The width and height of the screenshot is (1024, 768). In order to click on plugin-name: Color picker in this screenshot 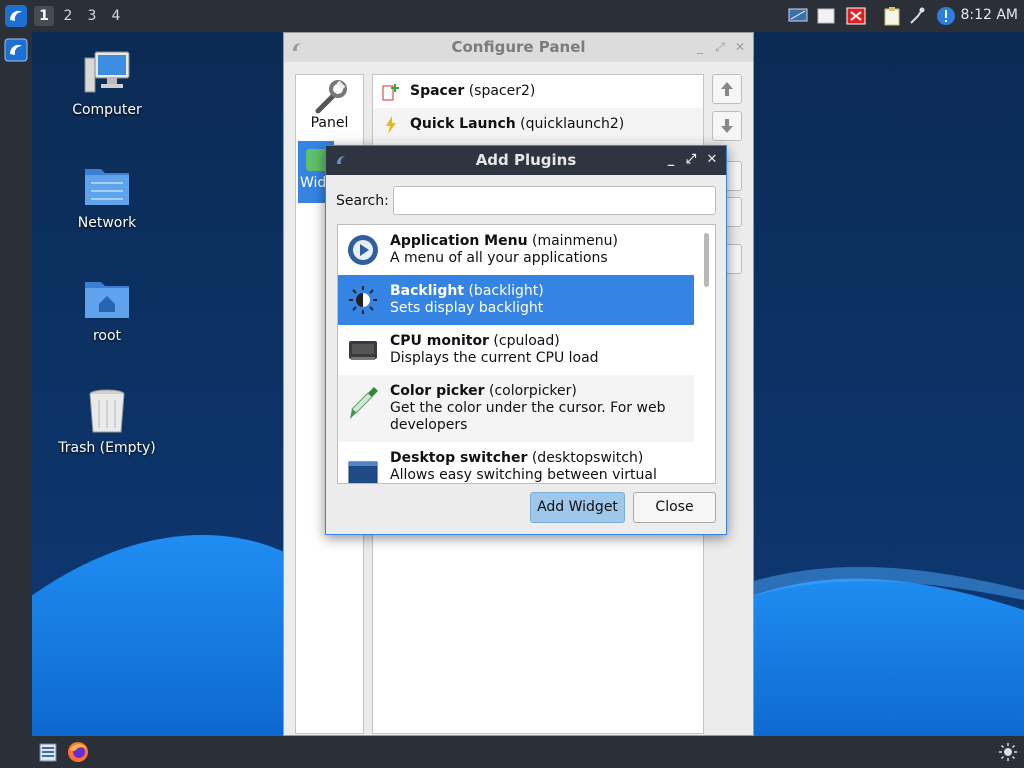, I will do `click(437, 391)`.